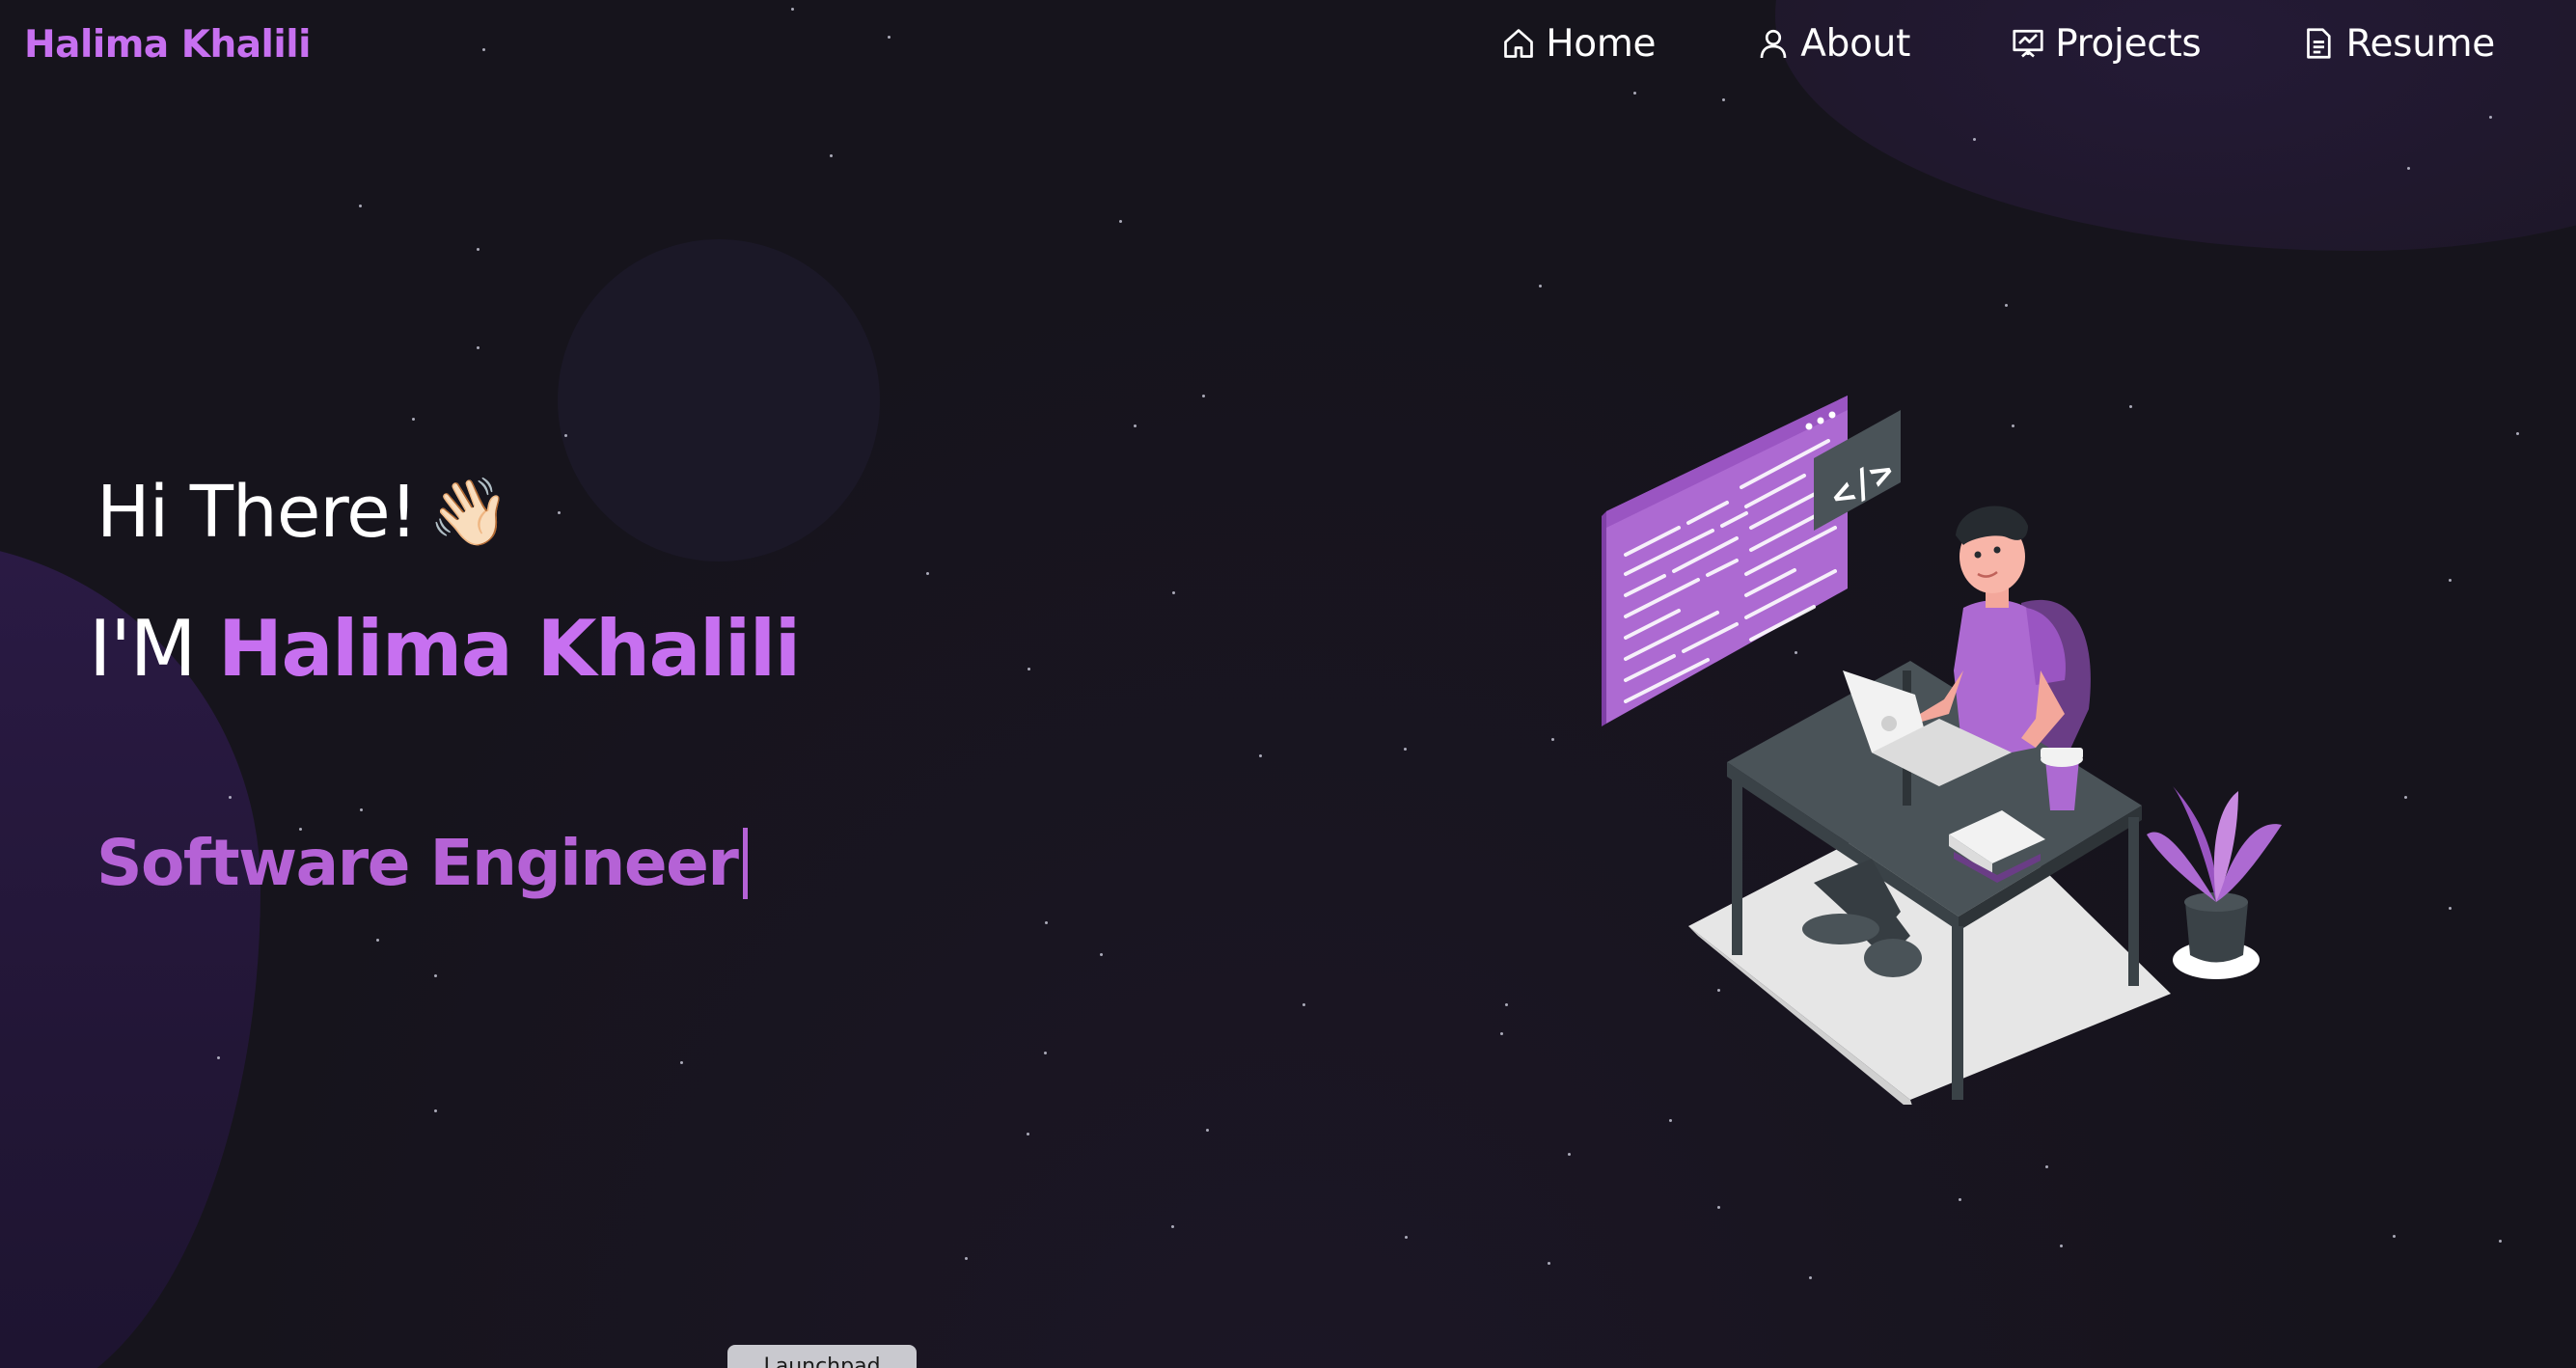 Image resolution: width=2576 pixels, height=1368 pixels. Describe the element at coordinates (822, 1356) in the screenshot. I see `launchpad-tab: Launchpad` at that location.